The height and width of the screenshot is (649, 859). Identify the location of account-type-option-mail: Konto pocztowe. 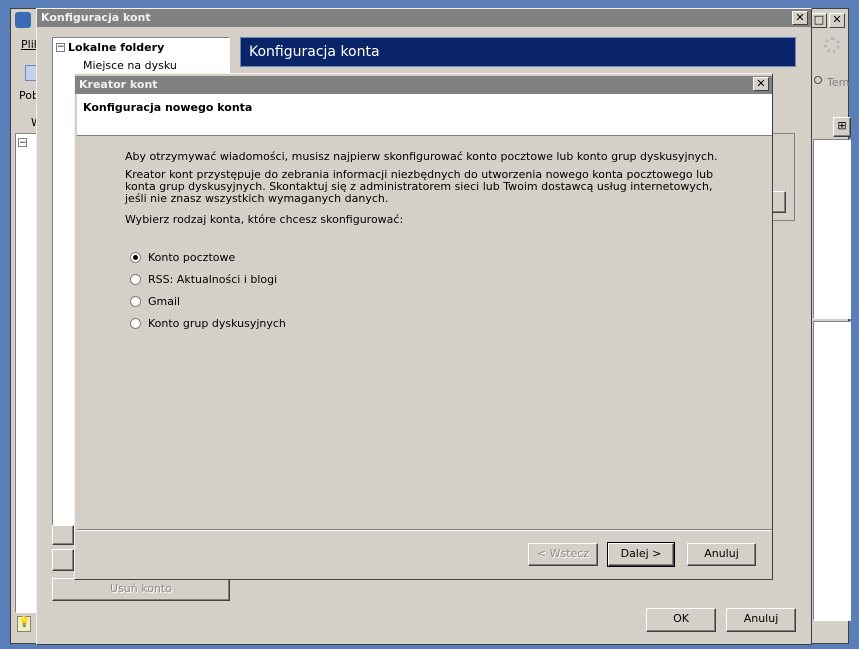
(280, 258).